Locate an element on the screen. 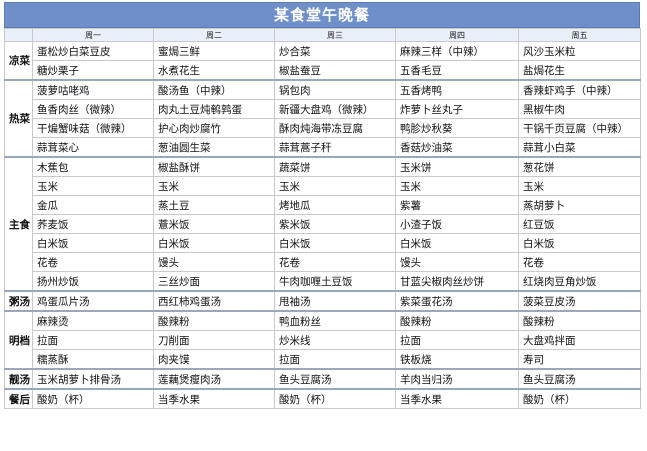 This screenshot has width=647, height=451. dish-cell: 紫薯 is located at coordinates (457, 205).